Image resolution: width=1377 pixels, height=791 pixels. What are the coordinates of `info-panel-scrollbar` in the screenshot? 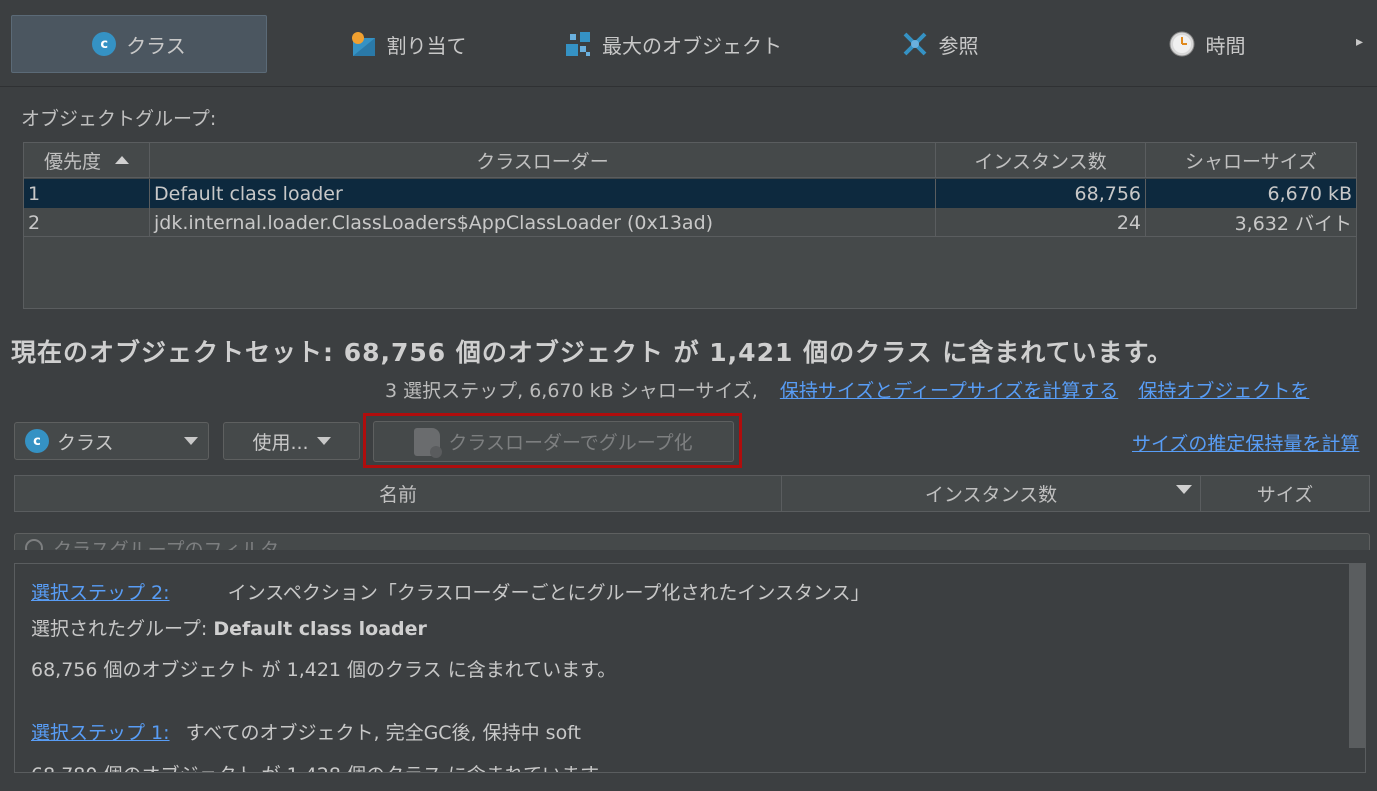 It's located at (1357, 655).